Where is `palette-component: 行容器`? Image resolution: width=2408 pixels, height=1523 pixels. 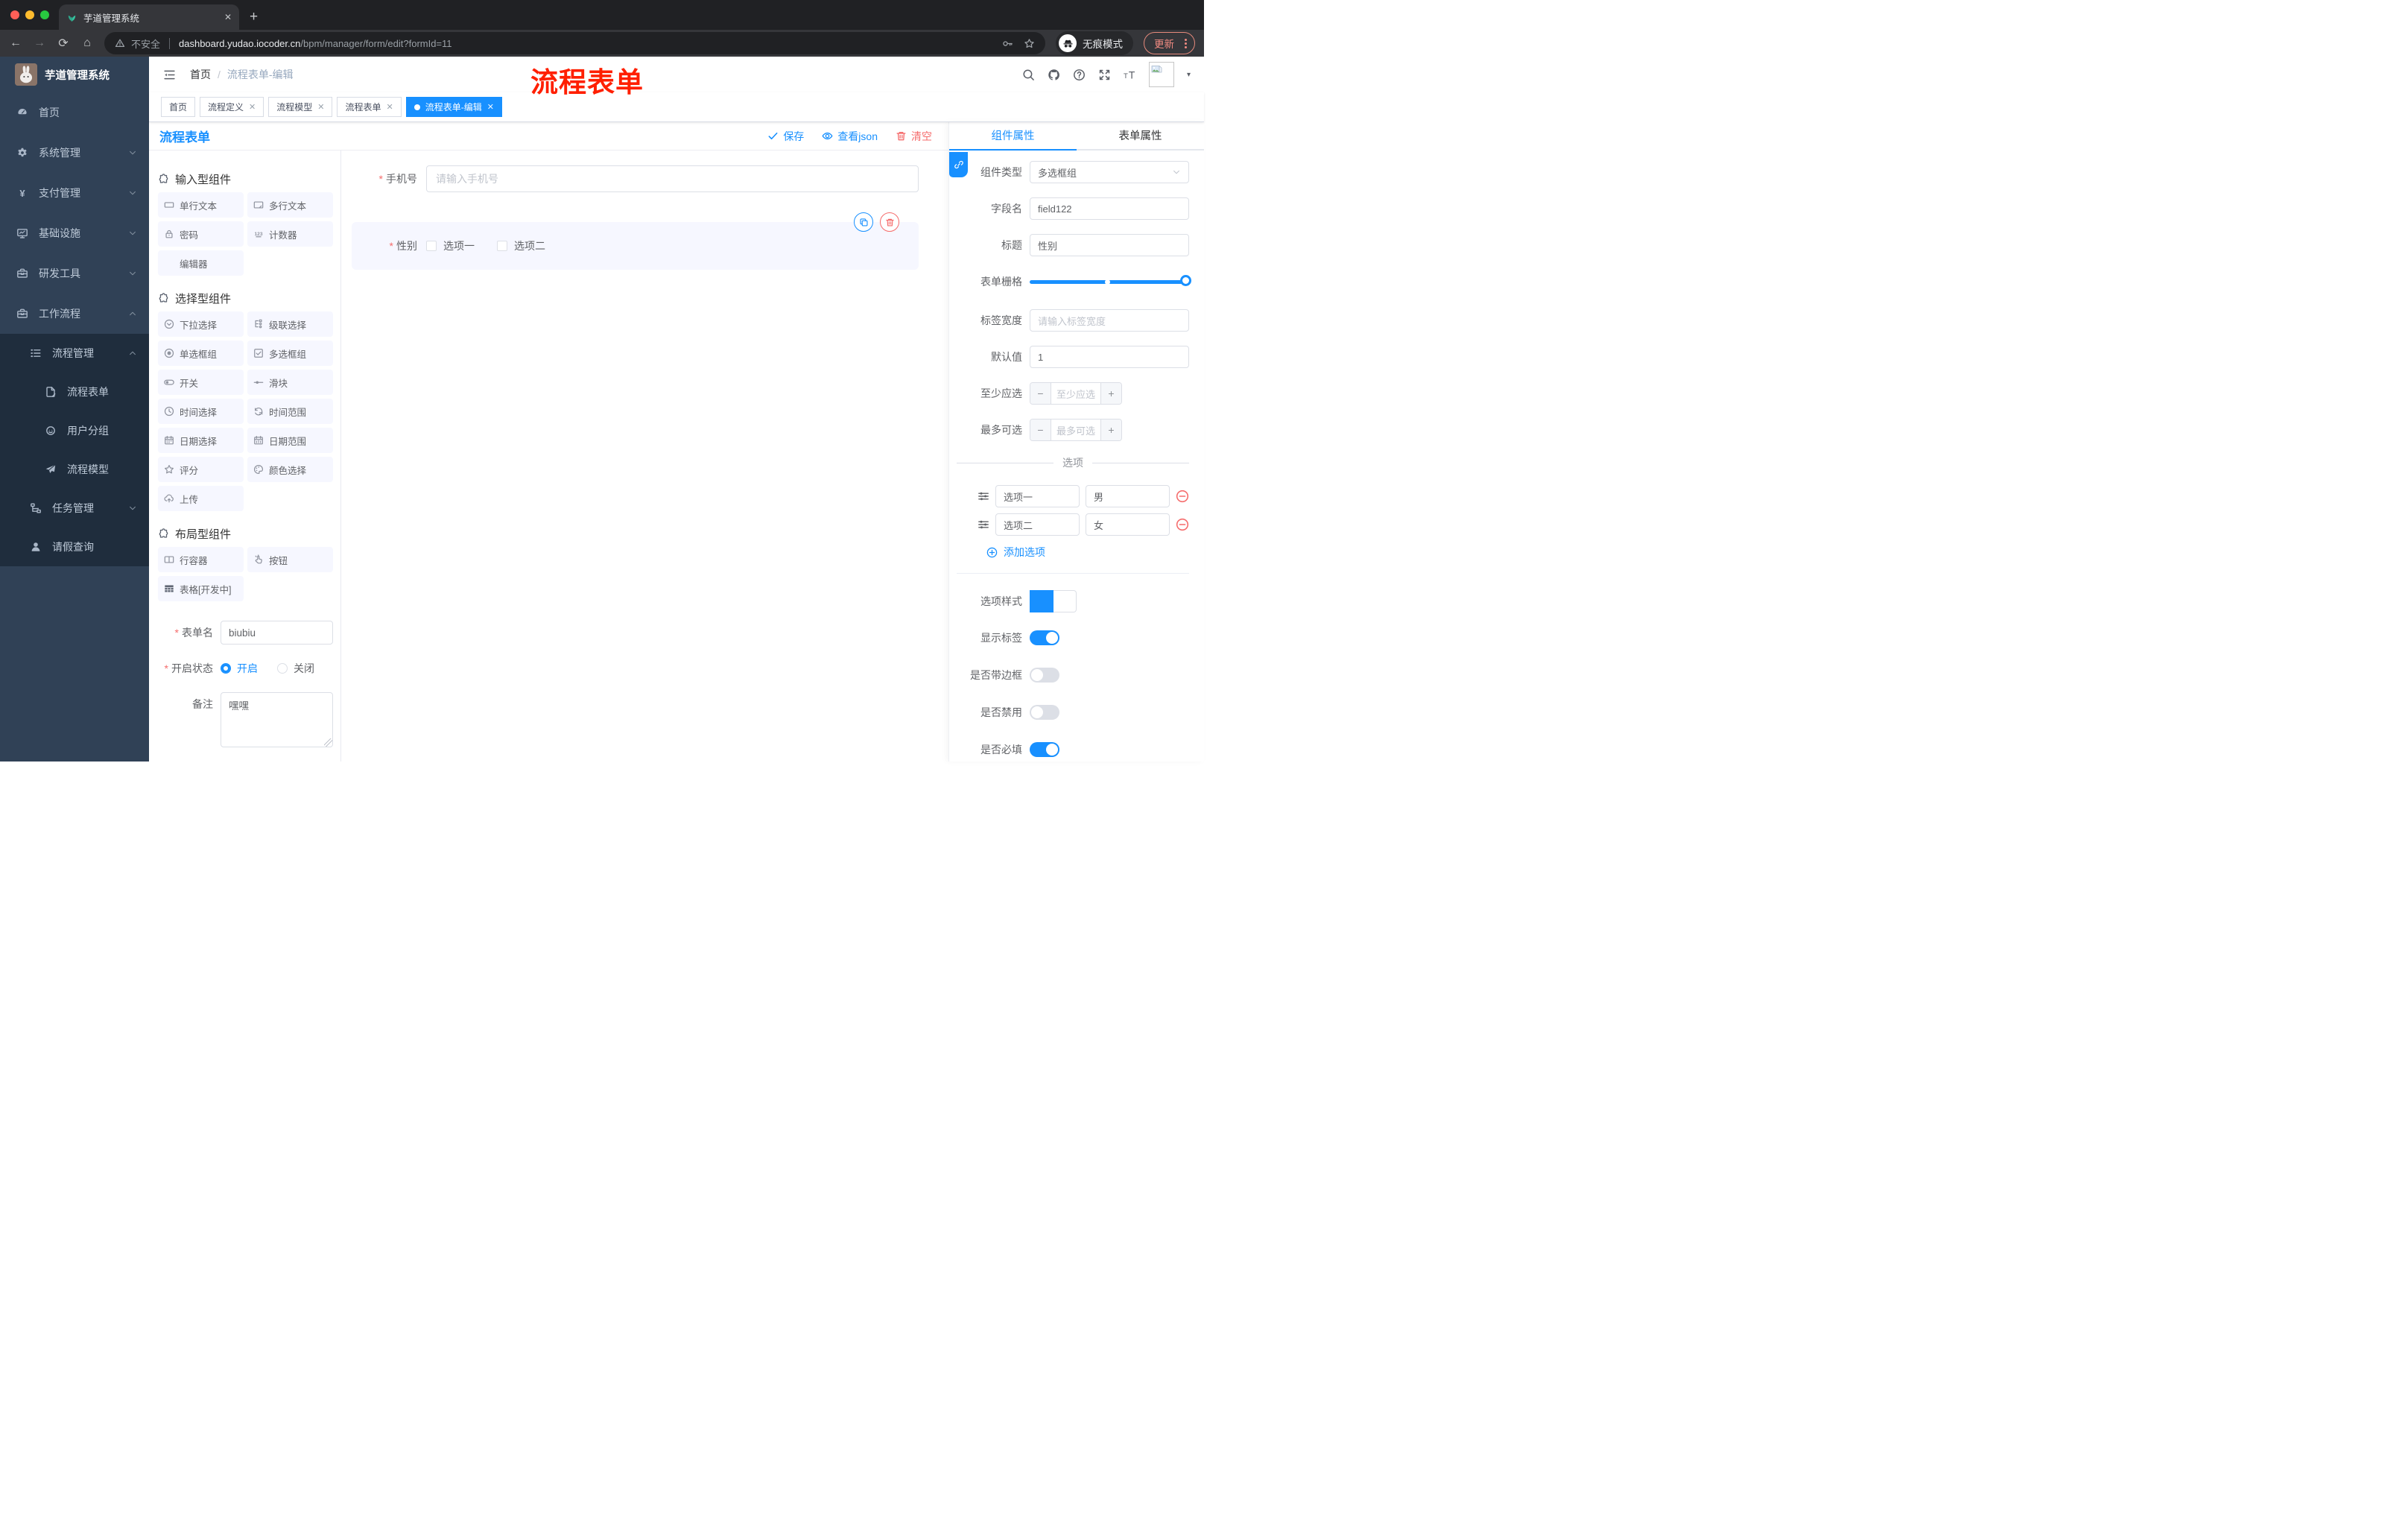 palette-component: 行容器 is located at coordinates (201, 560).